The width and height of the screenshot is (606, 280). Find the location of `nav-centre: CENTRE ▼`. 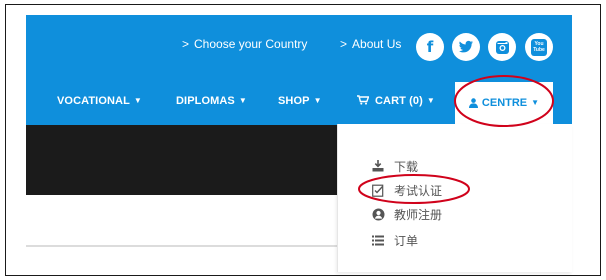

nav-centre: CENTRE ▼ is located at coordinates (504, 103).